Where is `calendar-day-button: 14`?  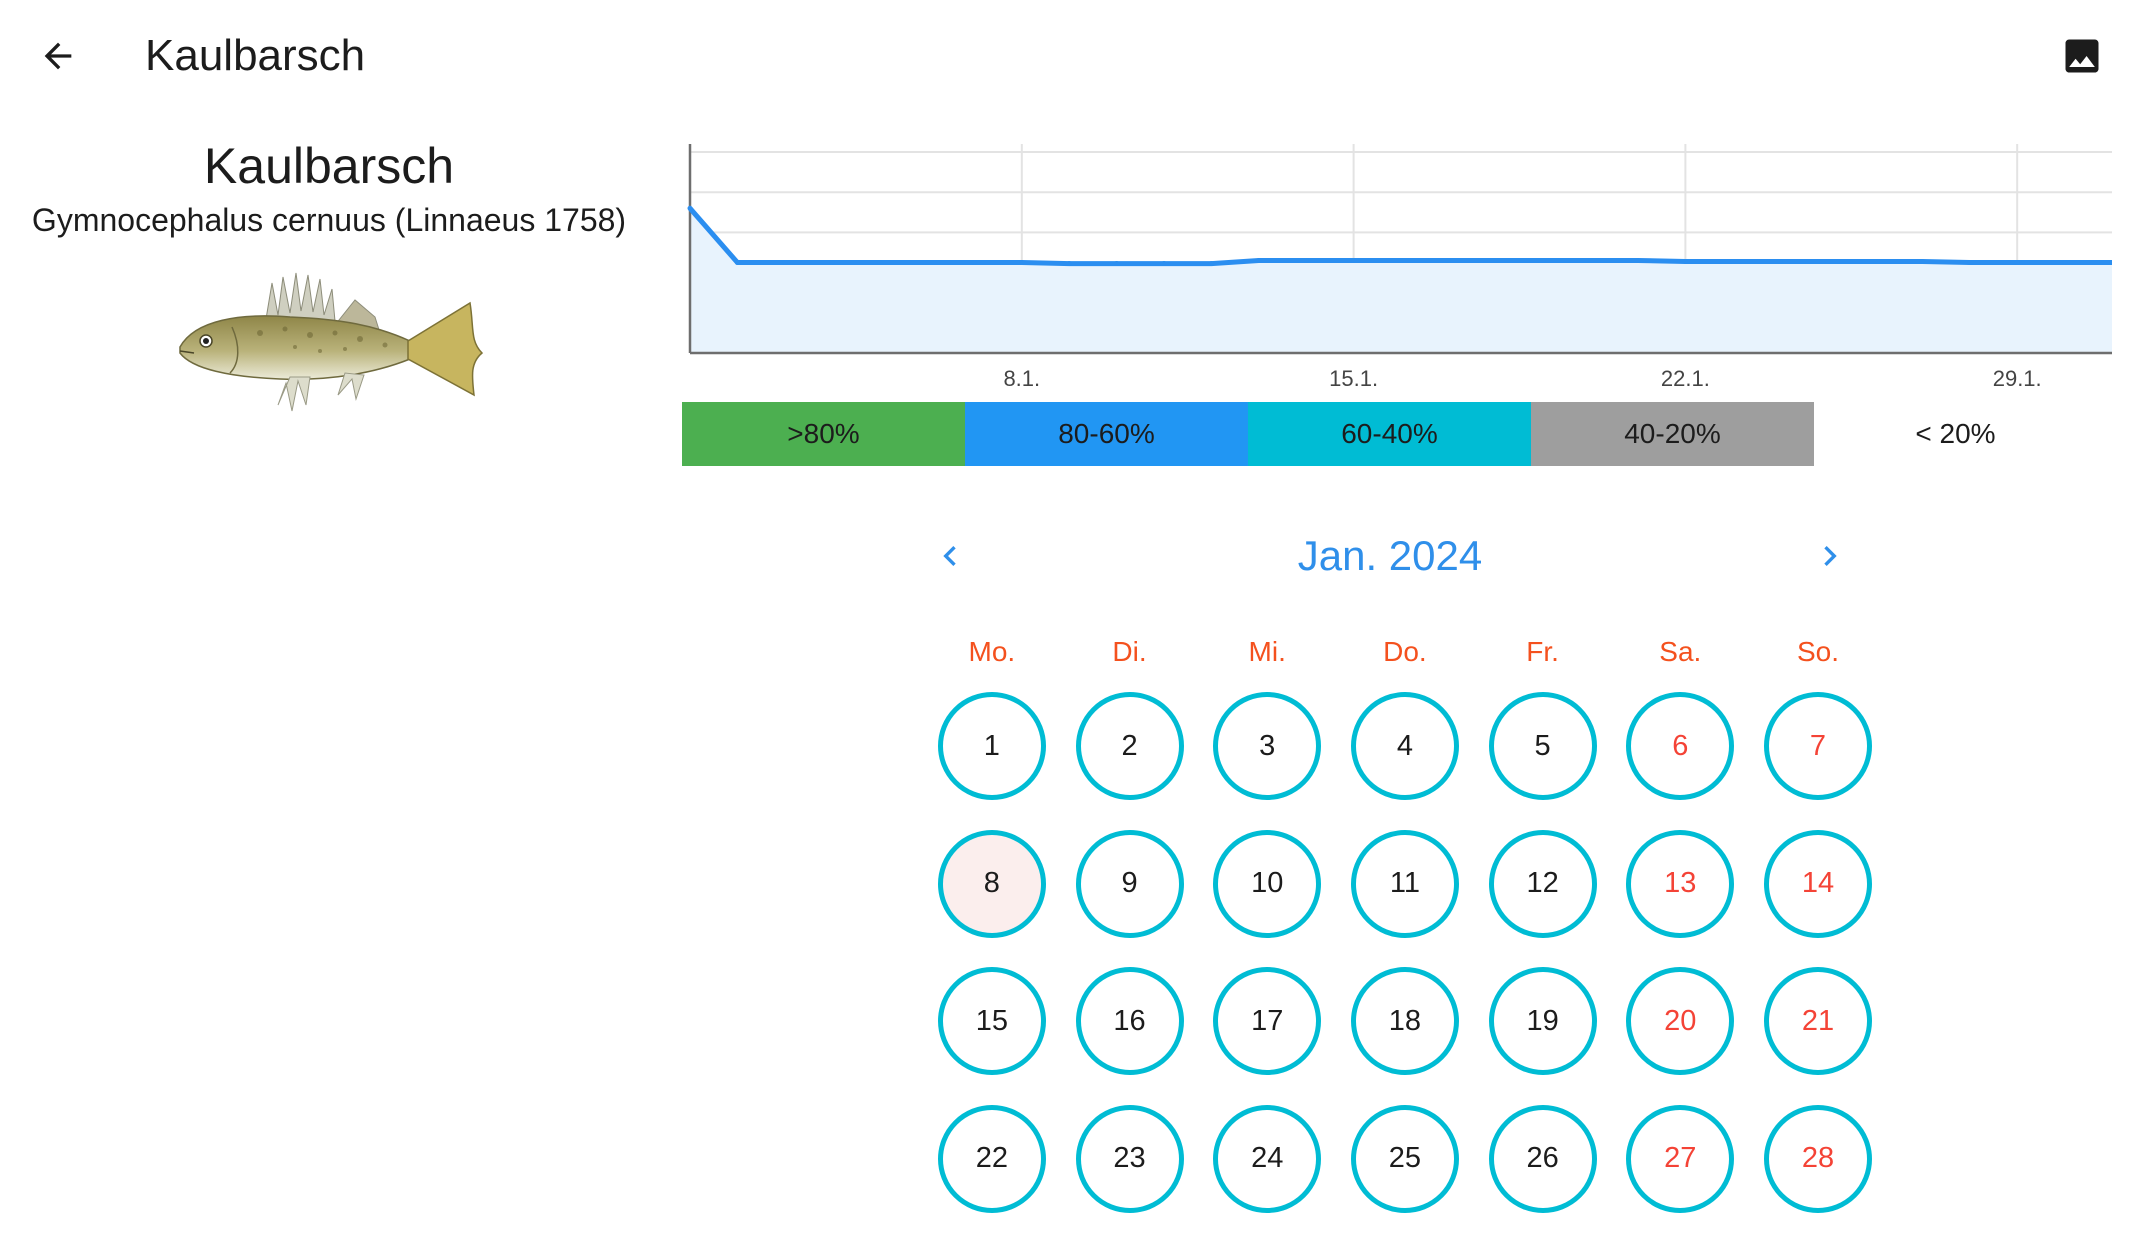
calendar-day-button: 14 is located at coordinates (1818, 884).